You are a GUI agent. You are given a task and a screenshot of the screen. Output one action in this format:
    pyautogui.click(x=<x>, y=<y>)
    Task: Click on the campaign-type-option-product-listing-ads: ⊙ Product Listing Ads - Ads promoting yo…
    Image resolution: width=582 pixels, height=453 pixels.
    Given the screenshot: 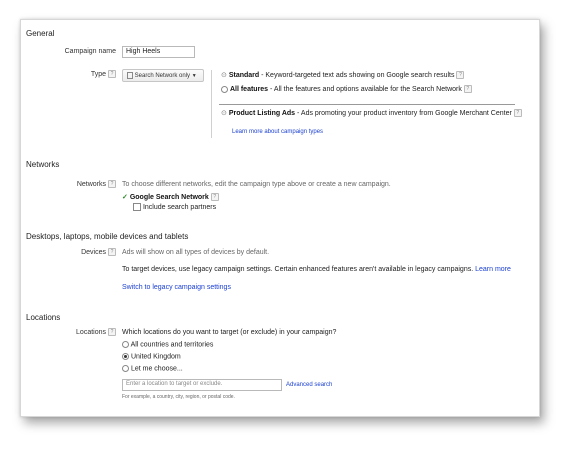 What is the action you would take?
    pyautogui.click(x=371, y=113)
    